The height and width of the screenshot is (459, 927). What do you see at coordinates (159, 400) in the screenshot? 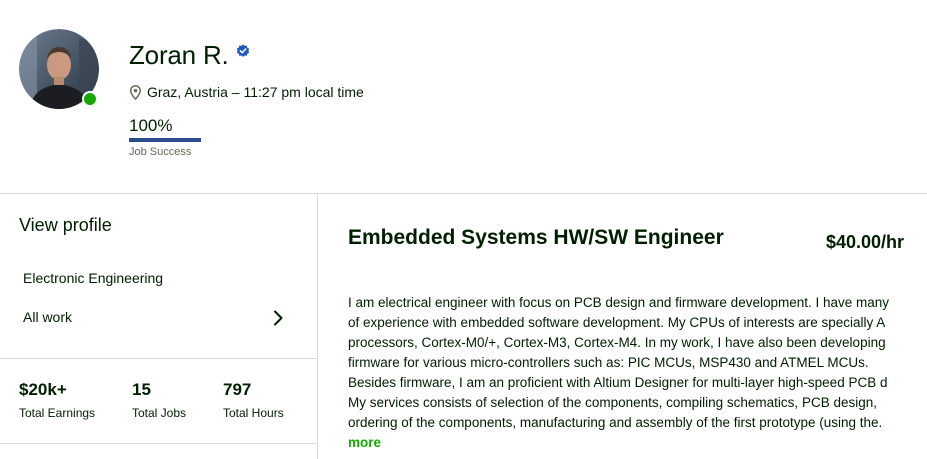
I see `stat-total-jobs: 15 Total Jobs` at bounding box center [159, 400].